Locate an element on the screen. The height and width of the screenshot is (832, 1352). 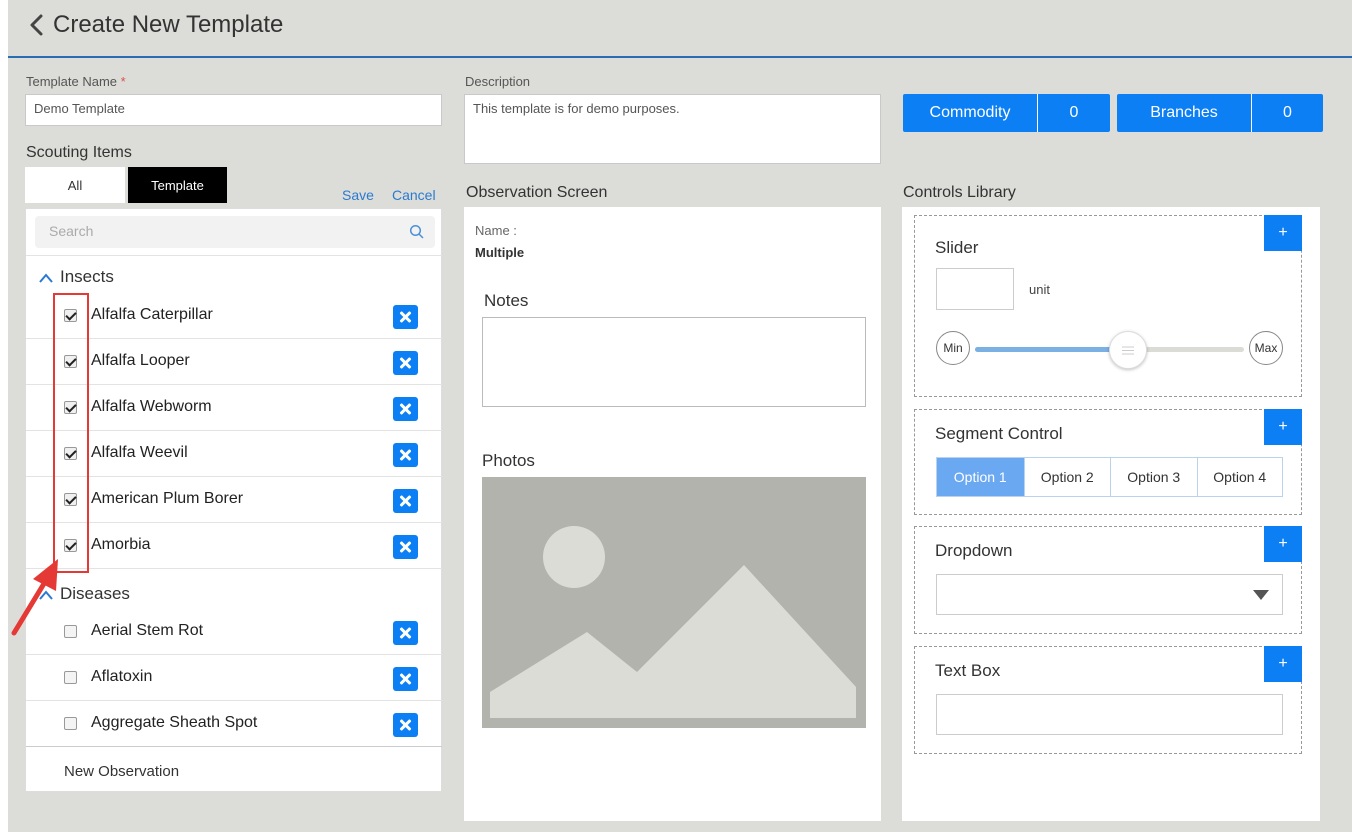
template-name-label: Template Name * is located at coordinates (76, 81).